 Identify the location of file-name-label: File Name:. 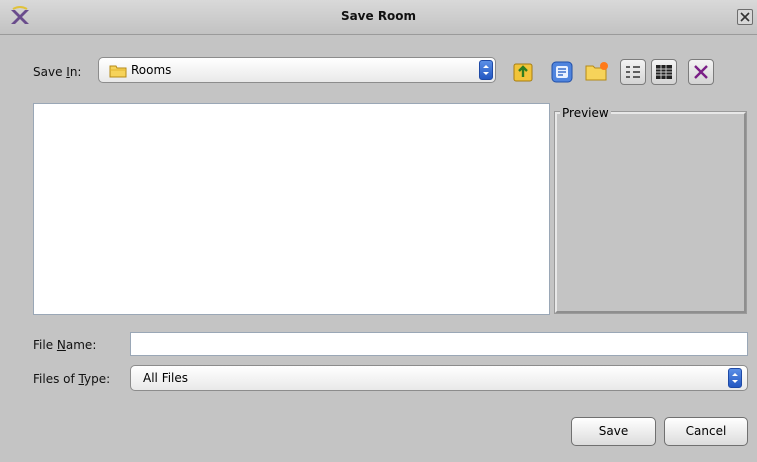
(65, 345).